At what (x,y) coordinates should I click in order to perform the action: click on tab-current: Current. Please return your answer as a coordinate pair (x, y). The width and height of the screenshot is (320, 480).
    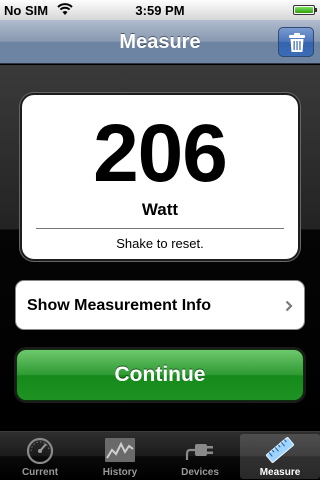
    Looking at the image, I should click on (40, 456).